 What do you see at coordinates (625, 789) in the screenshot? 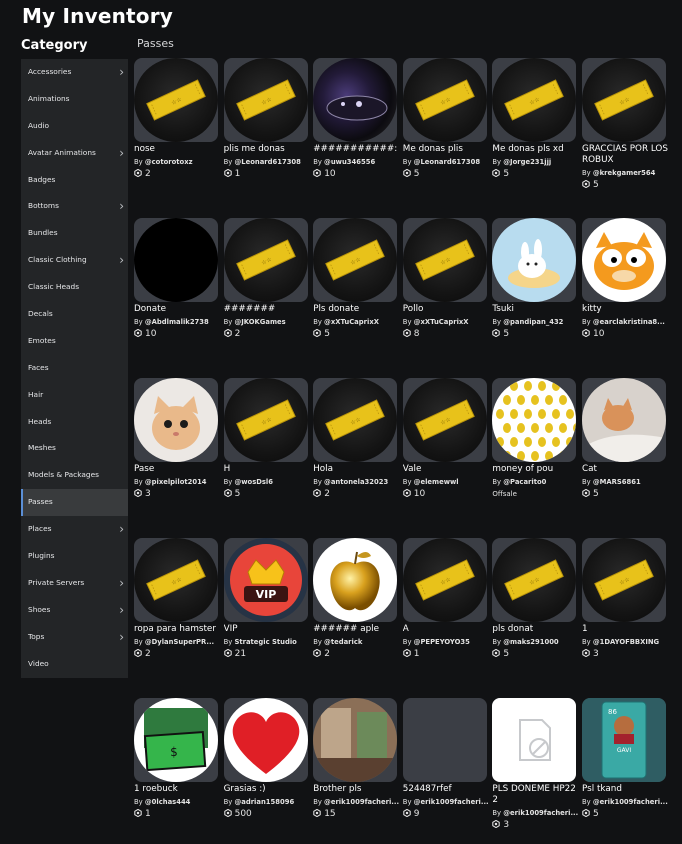
I see `item-name: Psl tkand` at bounding box center [625, 789].